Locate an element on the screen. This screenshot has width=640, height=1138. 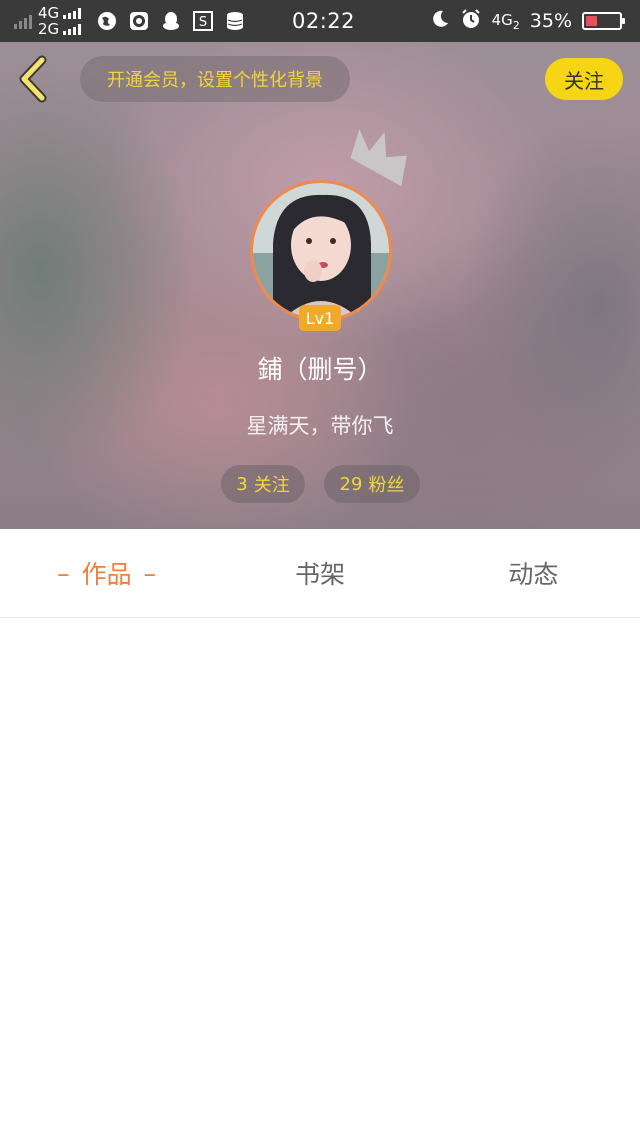
storage-icon is located at coordinates (235, 21).